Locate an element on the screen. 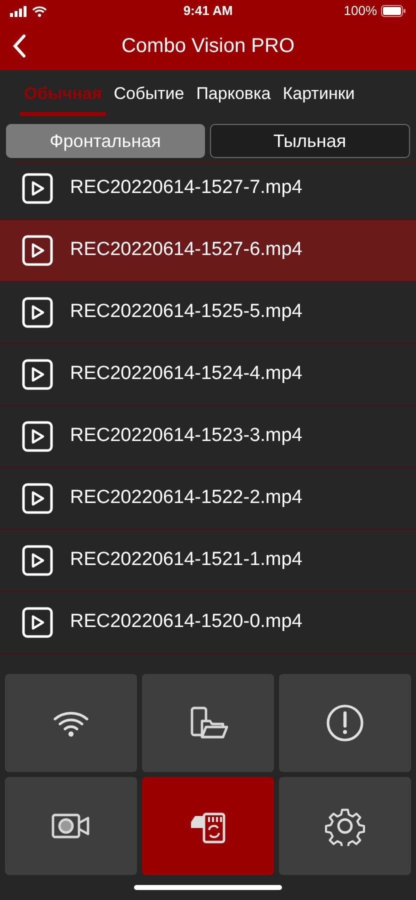 The height and width of the screenshot is (900, 416). category-tab: Картинки is located at coordinates (318, 96).